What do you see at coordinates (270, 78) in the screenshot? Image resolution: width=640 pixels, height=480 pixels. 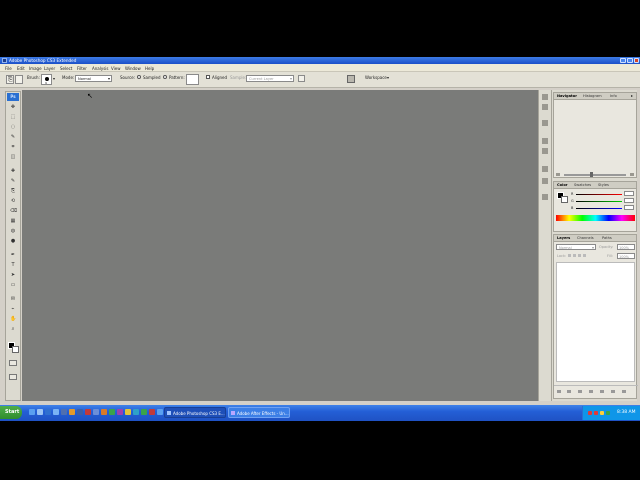 I see `sample-select: Current Layer ▾` at bounding box center [270, 78].